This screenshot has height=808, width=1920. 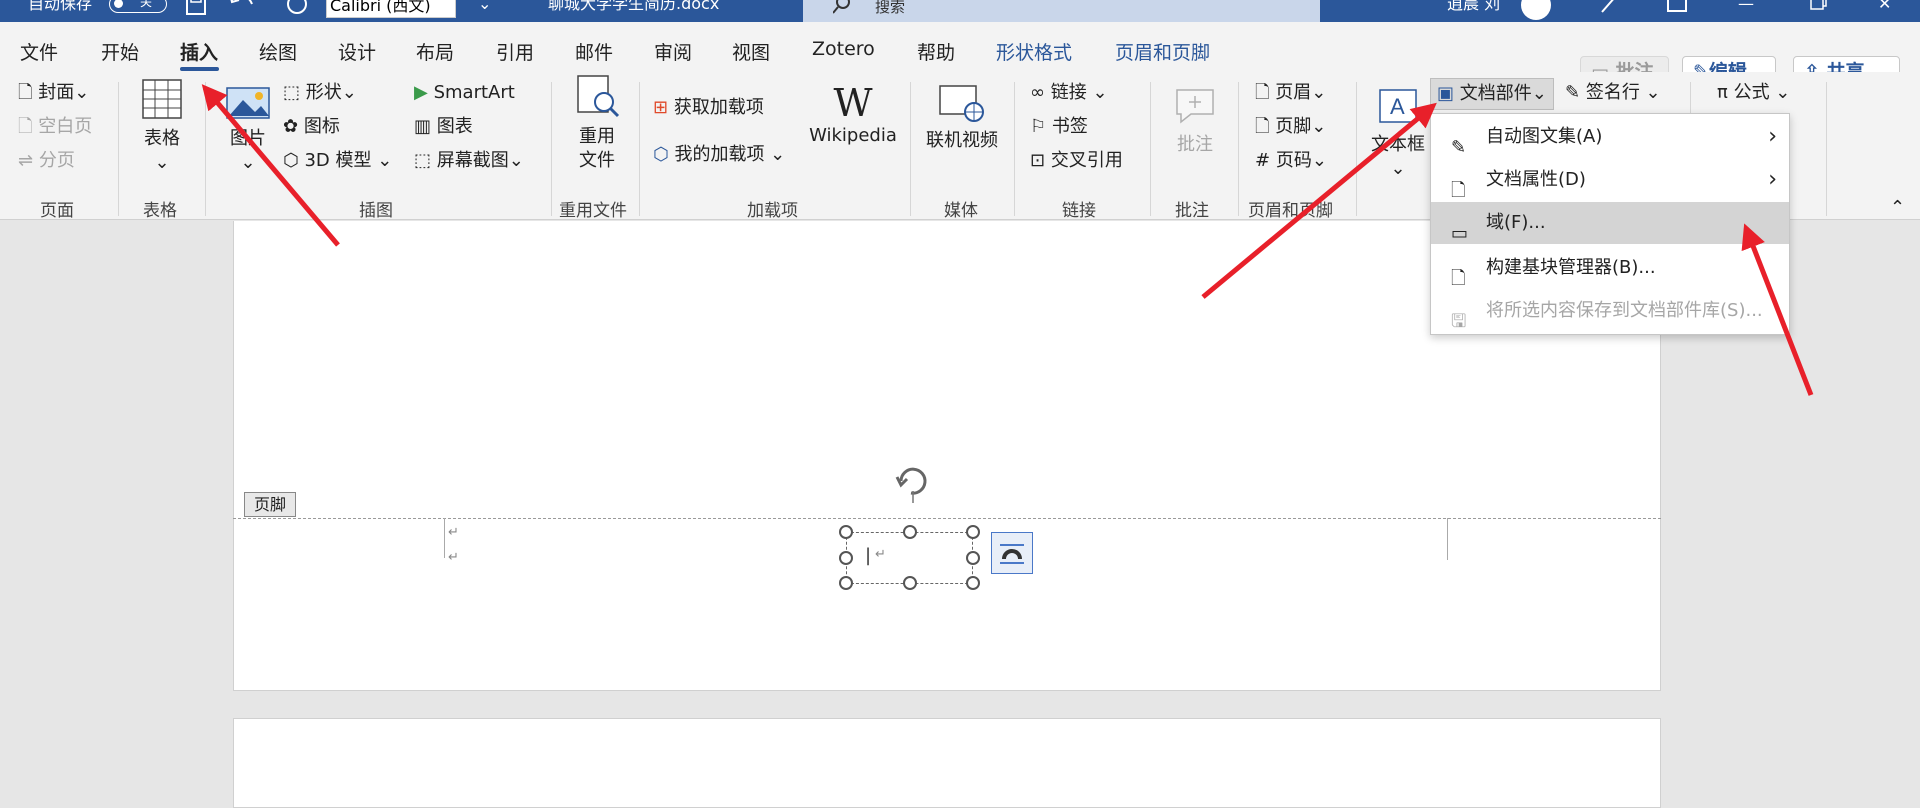 What do you see at coordinates (120, 51) in the screenshot?
I see `tab-home: 开始` at bounding box center [120, 51].